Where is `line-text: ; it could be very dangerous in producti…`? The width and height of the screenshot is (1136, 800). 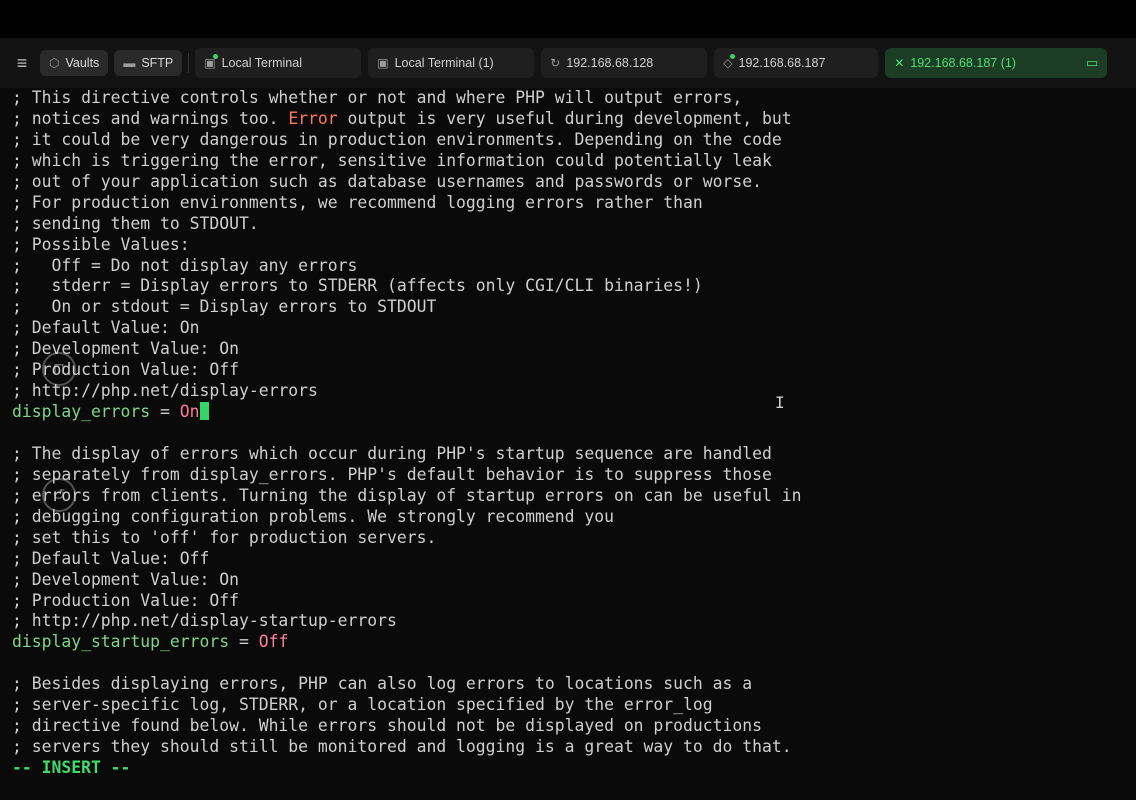
line-text: ; it could be very dangerous in producti… is located at coordinates (397, 139).